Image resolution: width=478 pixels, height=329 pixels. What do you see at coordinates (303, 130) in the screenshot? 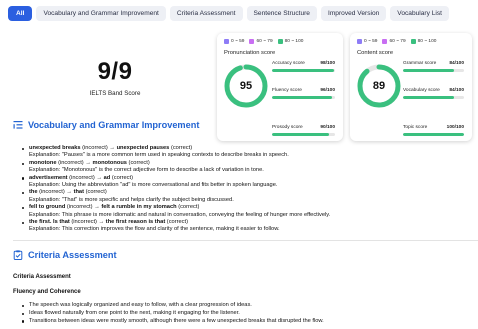
I see `prosody-metric: Prosody score 90/100` at bounding box center [303, 130].